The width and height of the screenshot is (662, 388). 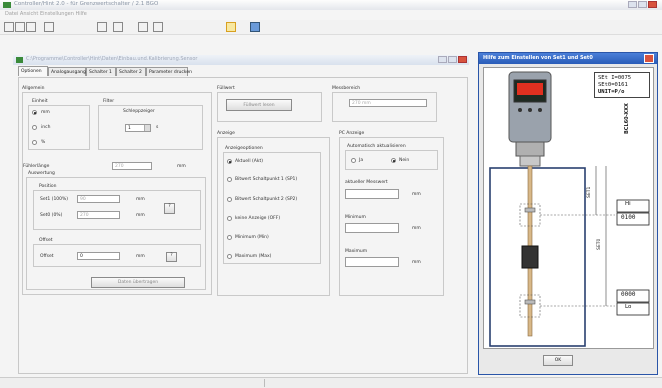 What do you see at coordinates (46, 14) in the screenshot?
I see `menu-items: Datei Ansicht Einstellungen Hilfe` at bounding box center [46, 14].